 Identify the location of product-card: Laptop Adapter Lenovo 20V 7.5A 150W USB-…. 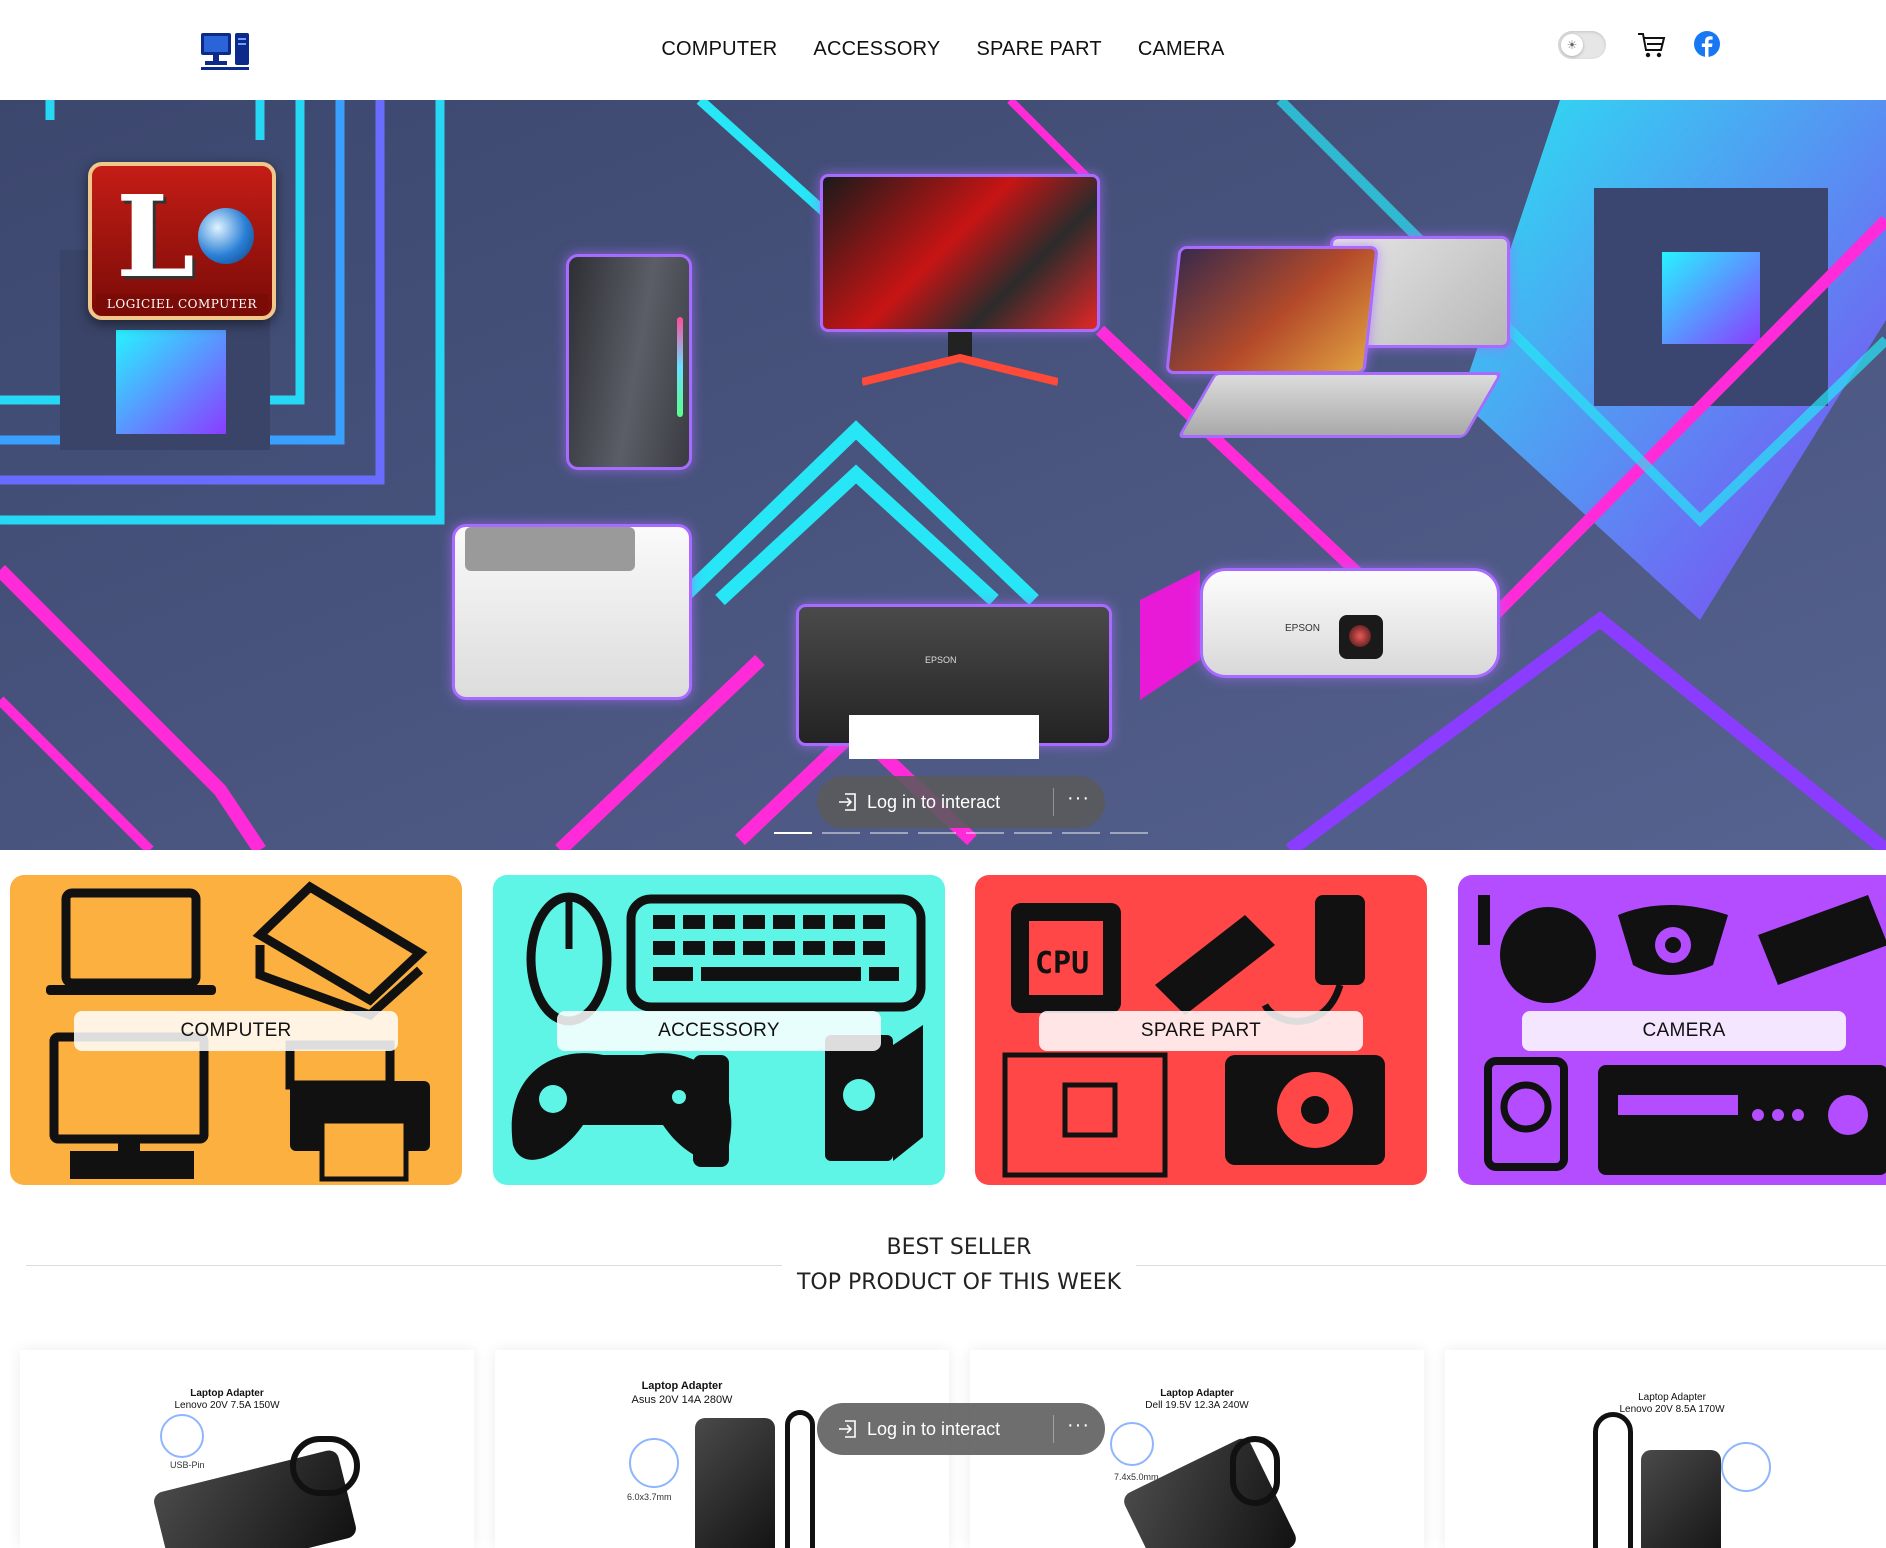
(247, 1449).